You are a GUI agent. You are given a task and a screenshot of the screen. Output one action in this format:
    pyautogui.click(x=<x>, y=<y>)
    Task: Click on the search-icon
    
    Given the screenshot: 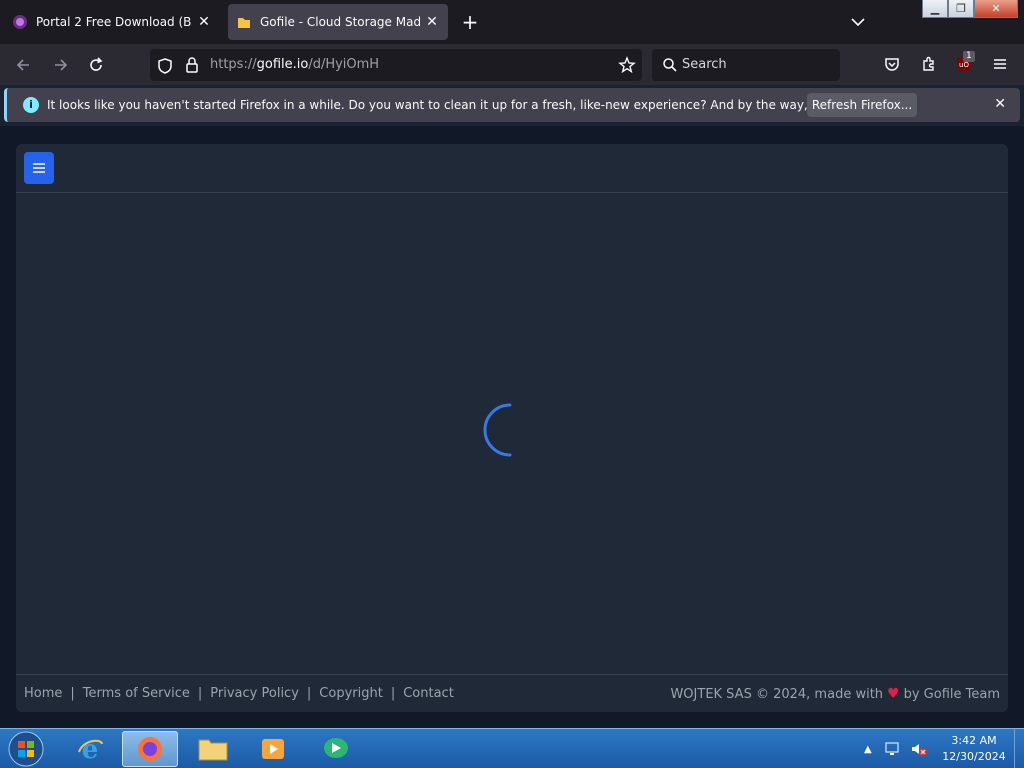 What is the action you would take?
    pyautogui.click(x=670, y=65)
    